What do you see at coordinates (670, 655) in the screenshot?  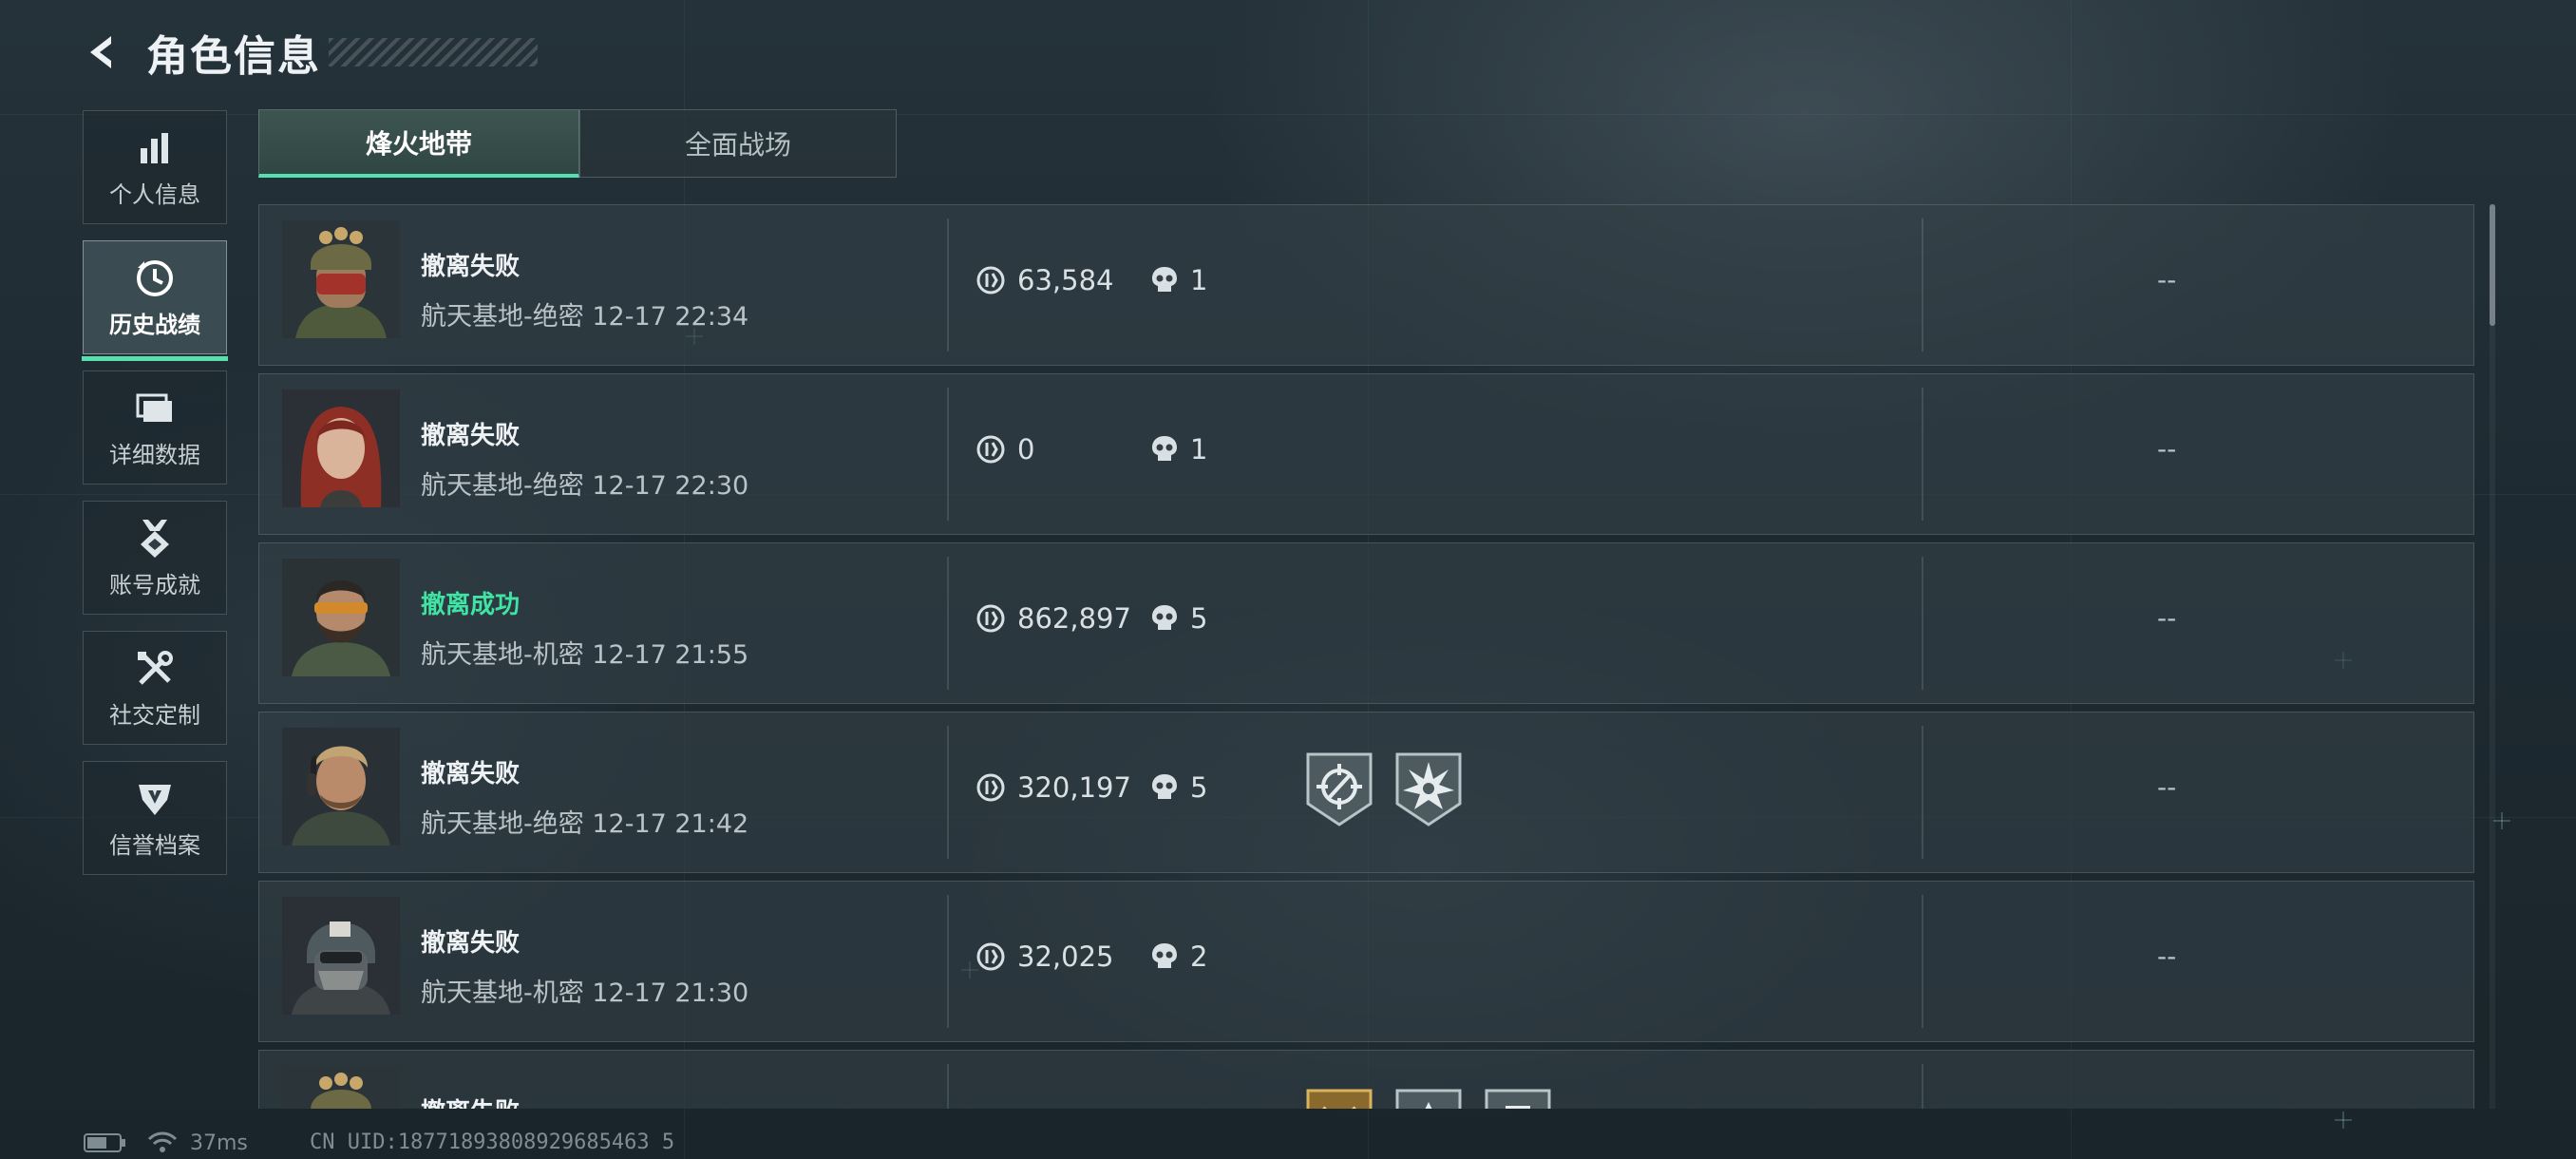 I see `match-time: 12-17 21:55` at bounding box center [670, 655].